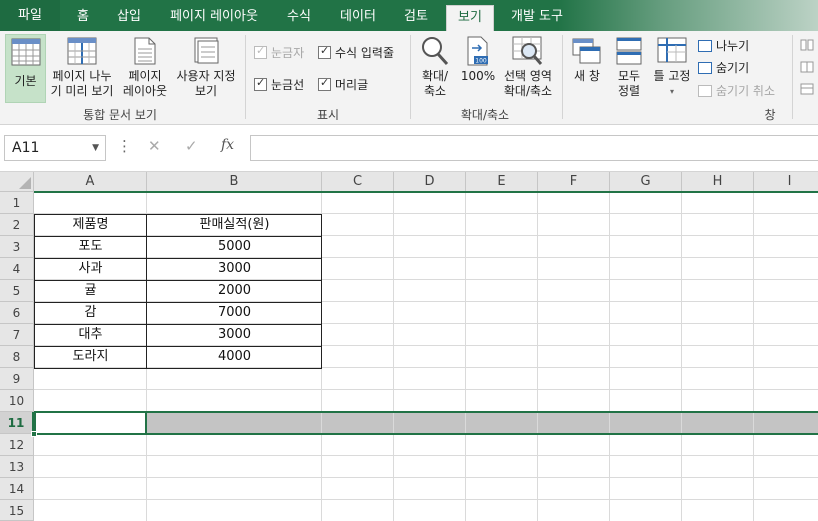  What do you see at coordinates (786, 182) in the screenshot?
I see `column-header-i: I` at bounding box center [786, 182].